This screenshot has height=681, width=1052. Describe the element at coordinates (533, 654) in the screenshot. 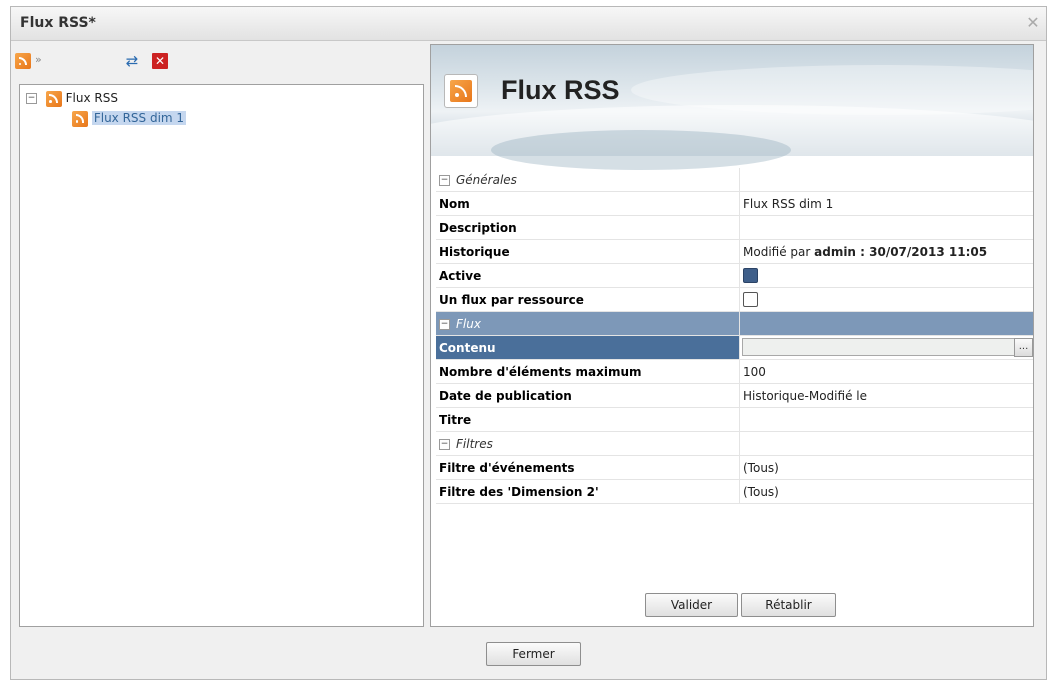

I see `fermer-button: Fermer` at that location.